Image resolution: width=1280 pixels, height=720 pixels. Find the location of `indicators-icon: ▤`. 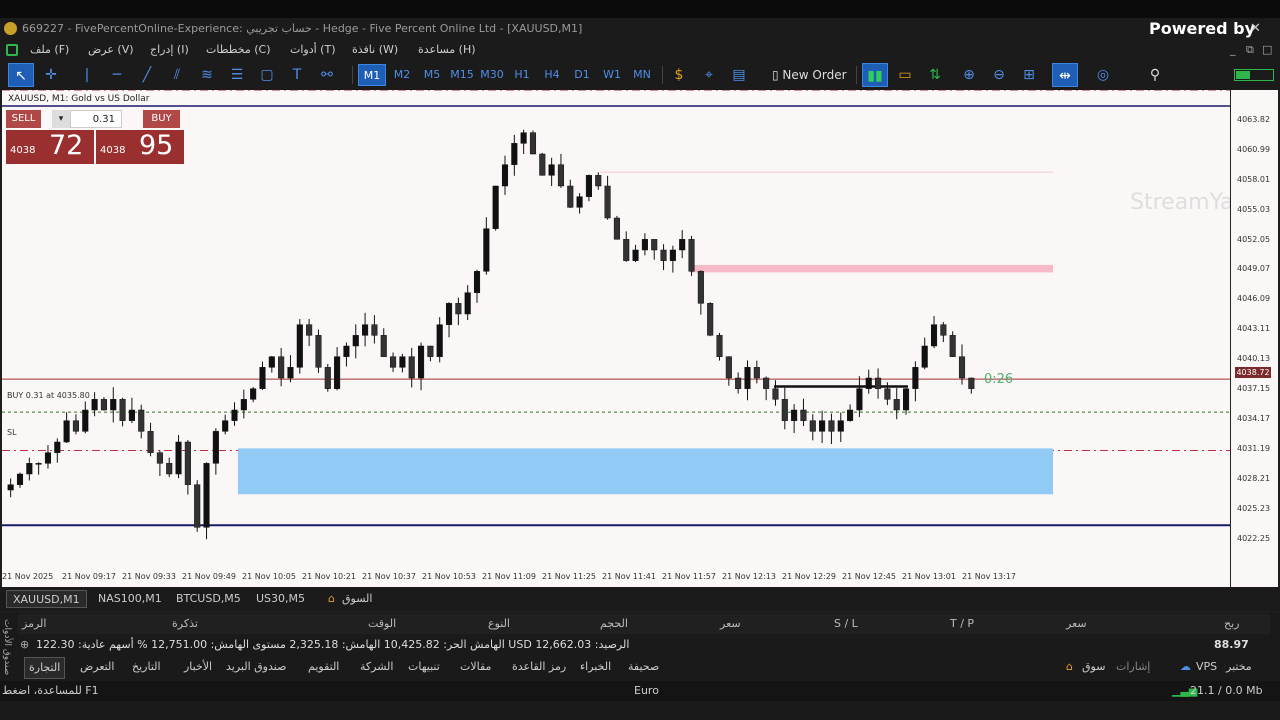

indicators-icon: ▤ is located at coordinates (739, 75).